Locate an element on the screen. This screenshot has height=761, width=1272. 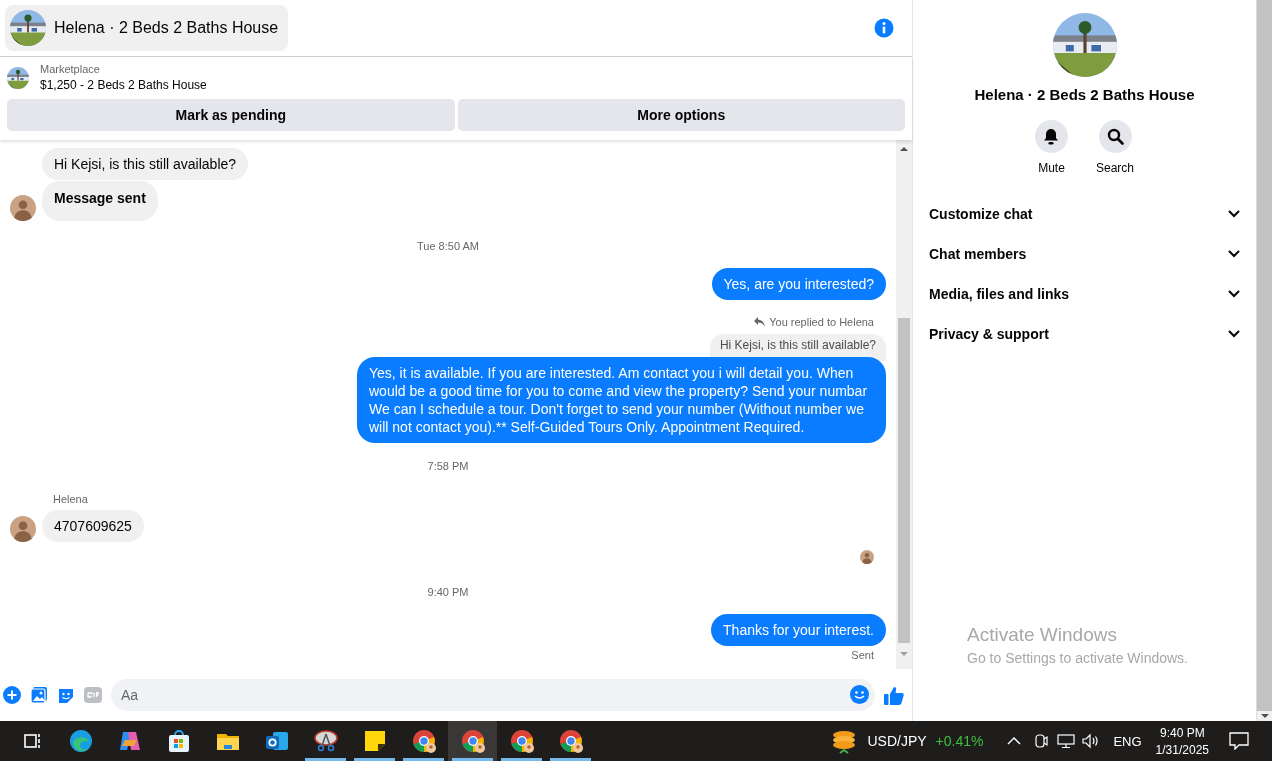
emoji-icon is located at coordinates (859, 694).